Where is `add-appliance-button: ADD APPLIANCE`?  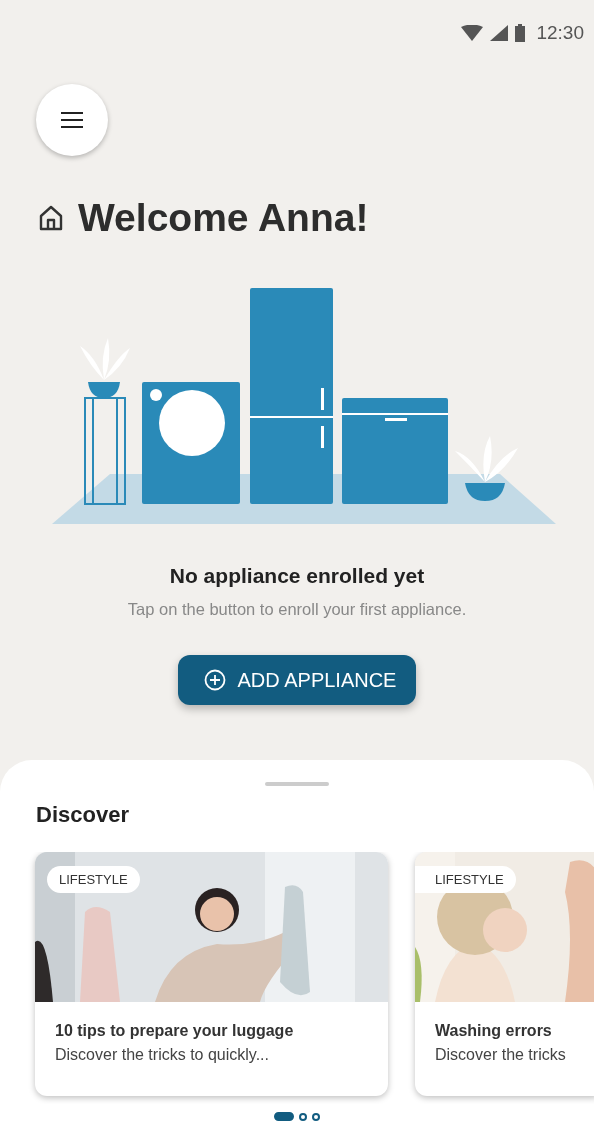 add-appliance-button: ADD APPLIANCE is located at coordinates (297, 680).